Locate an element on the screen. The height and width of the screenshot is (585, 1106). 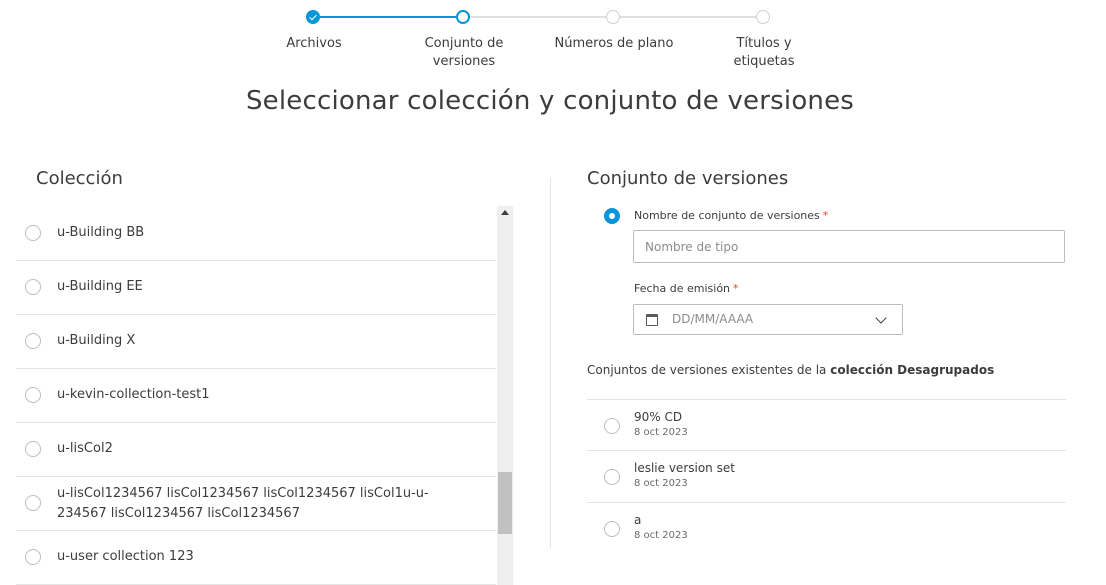
collection-item: u-user collection 123 is located at coordinates (256, 558).